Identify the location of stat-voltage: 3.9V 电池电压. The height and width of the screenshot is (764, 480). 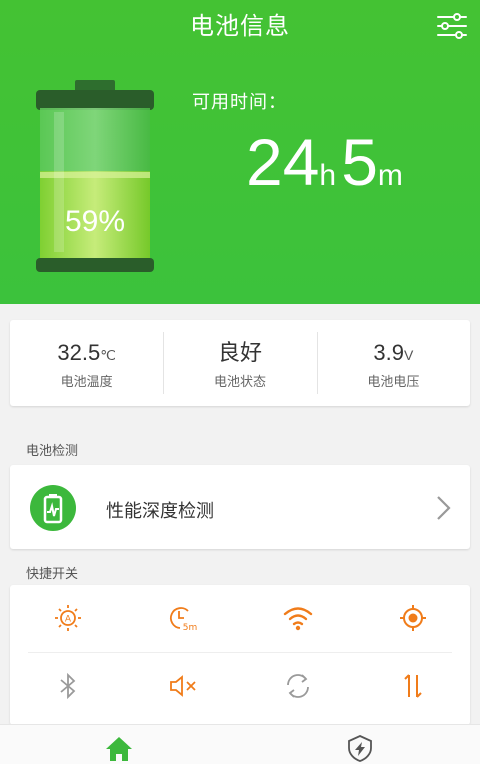
(393, 363).